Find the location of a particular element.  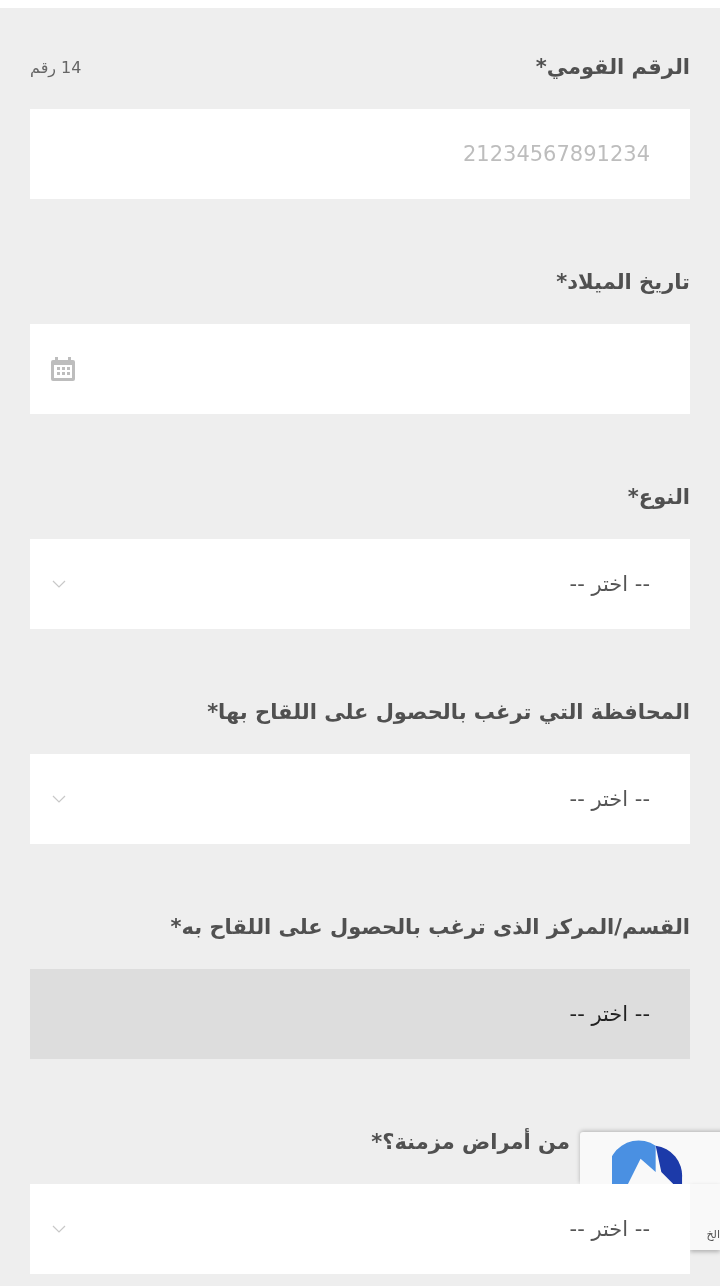

date-field is located at coordinates (360, 369).